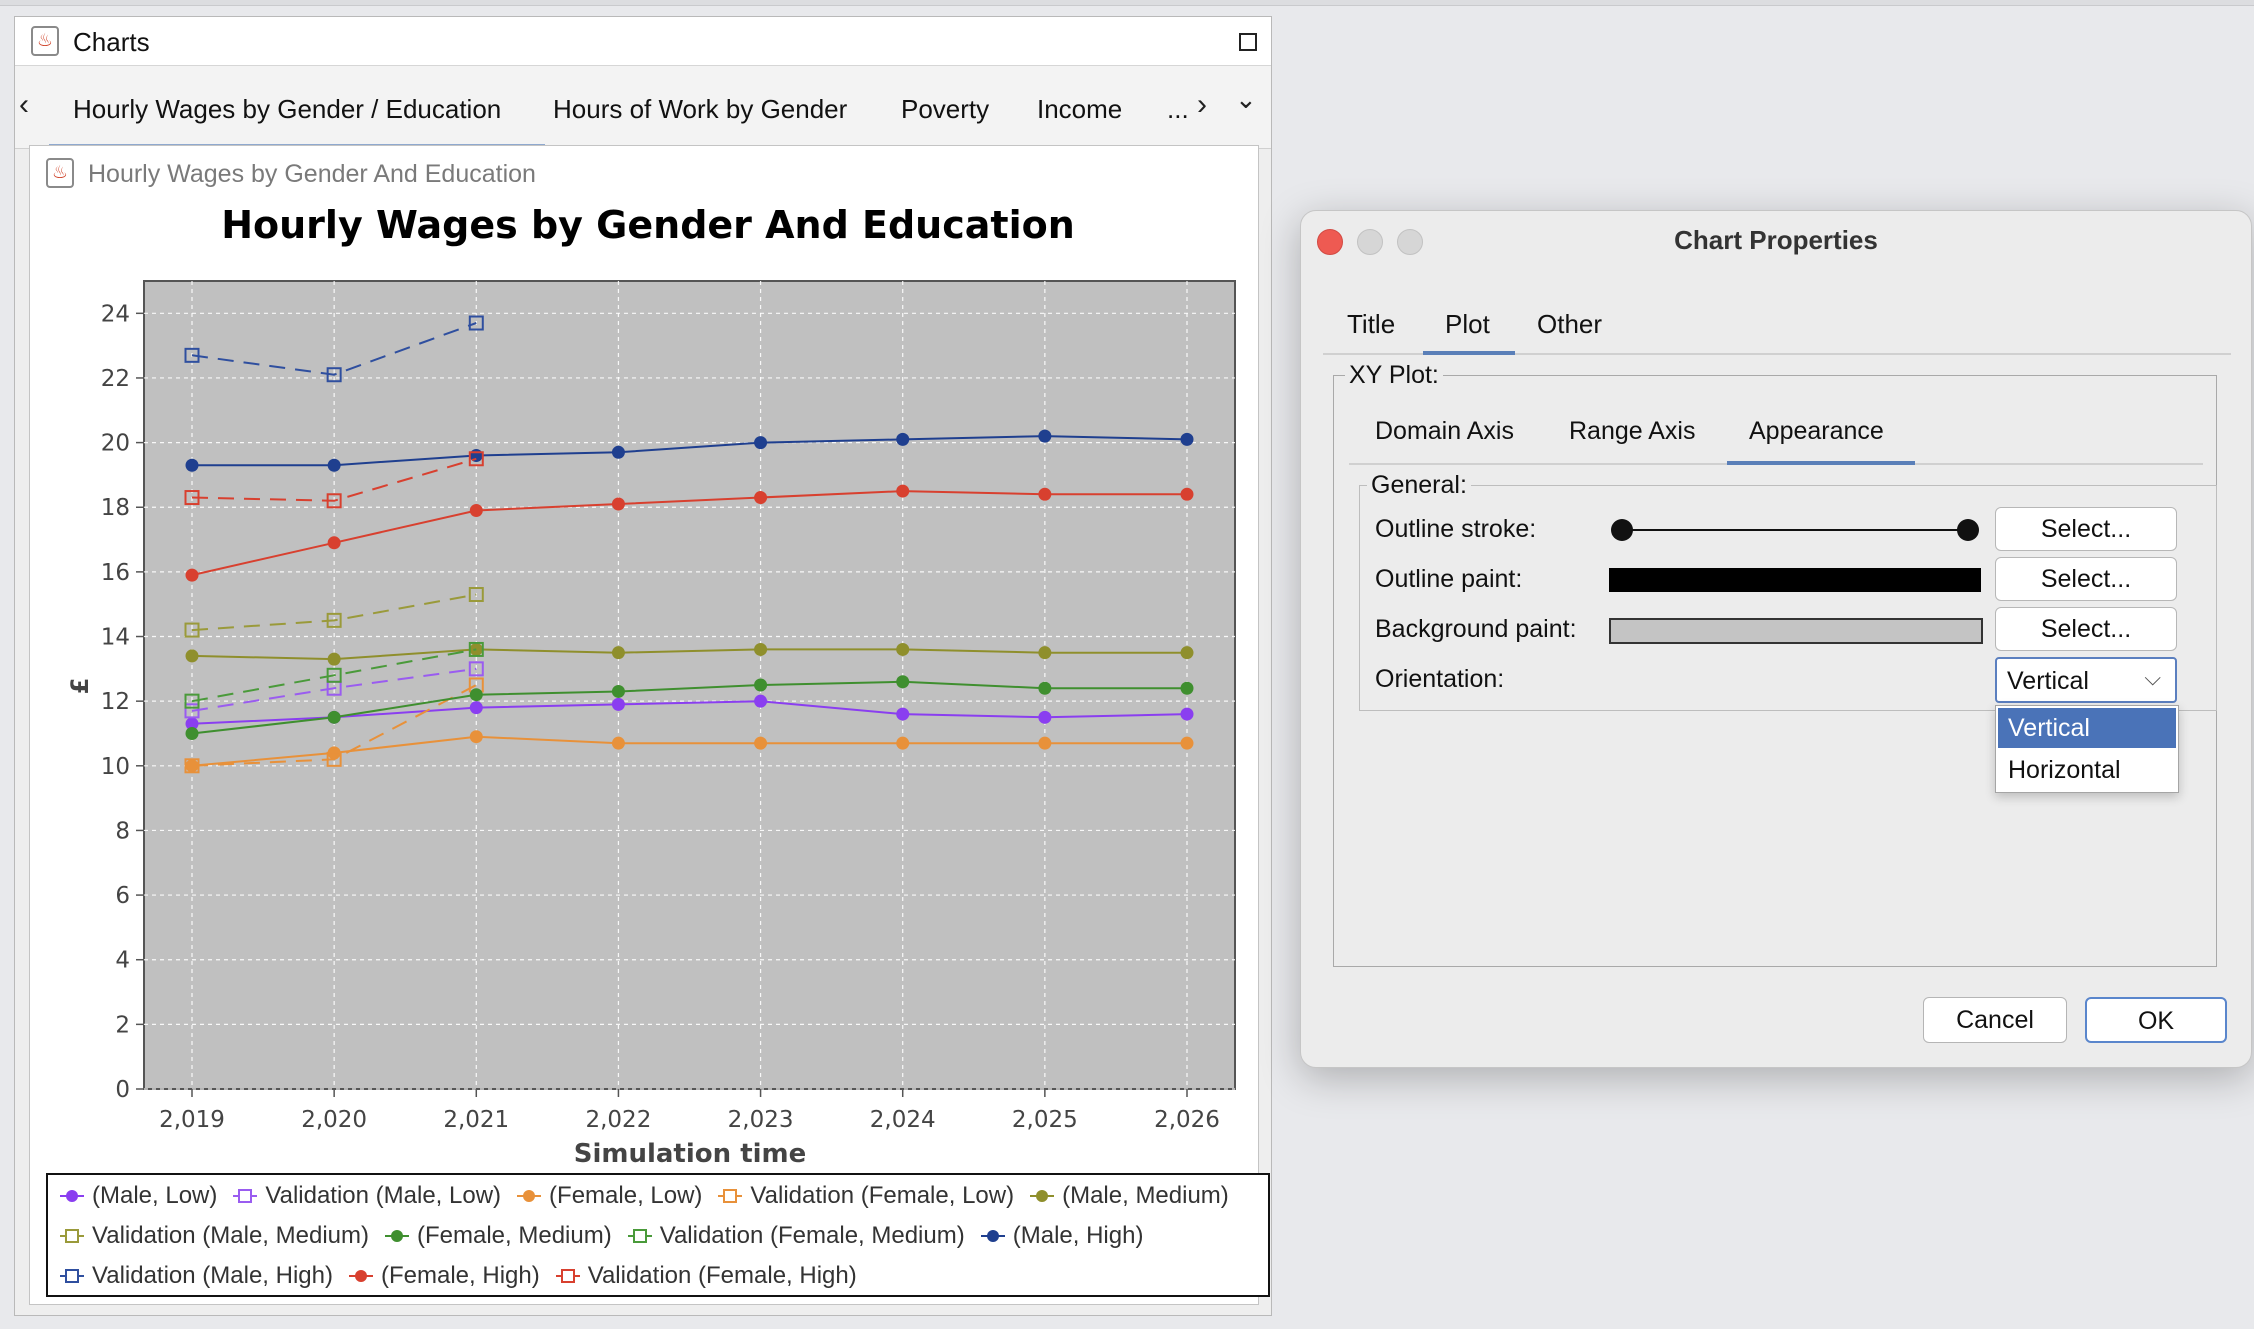  What do you see at coordinates (705, 1276) in the screenshot?
I see `legend-item: Validation (Female, High)` at bounding box center [705, 1276].